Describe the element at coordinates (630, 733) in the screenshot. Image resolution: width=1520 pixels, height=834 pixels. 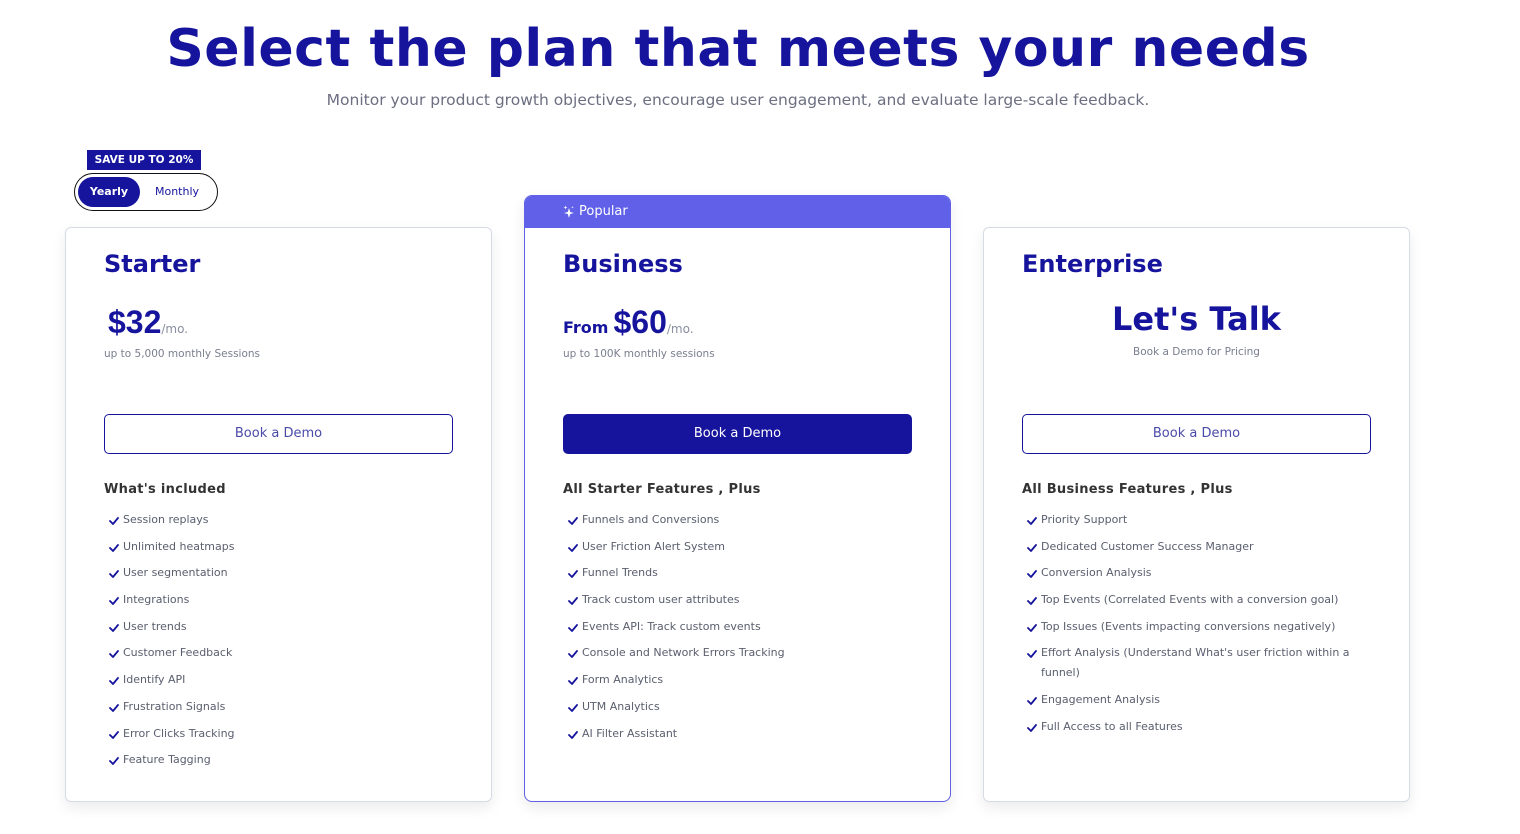
I see `feature-label: AI Filter Assistant` at that location.